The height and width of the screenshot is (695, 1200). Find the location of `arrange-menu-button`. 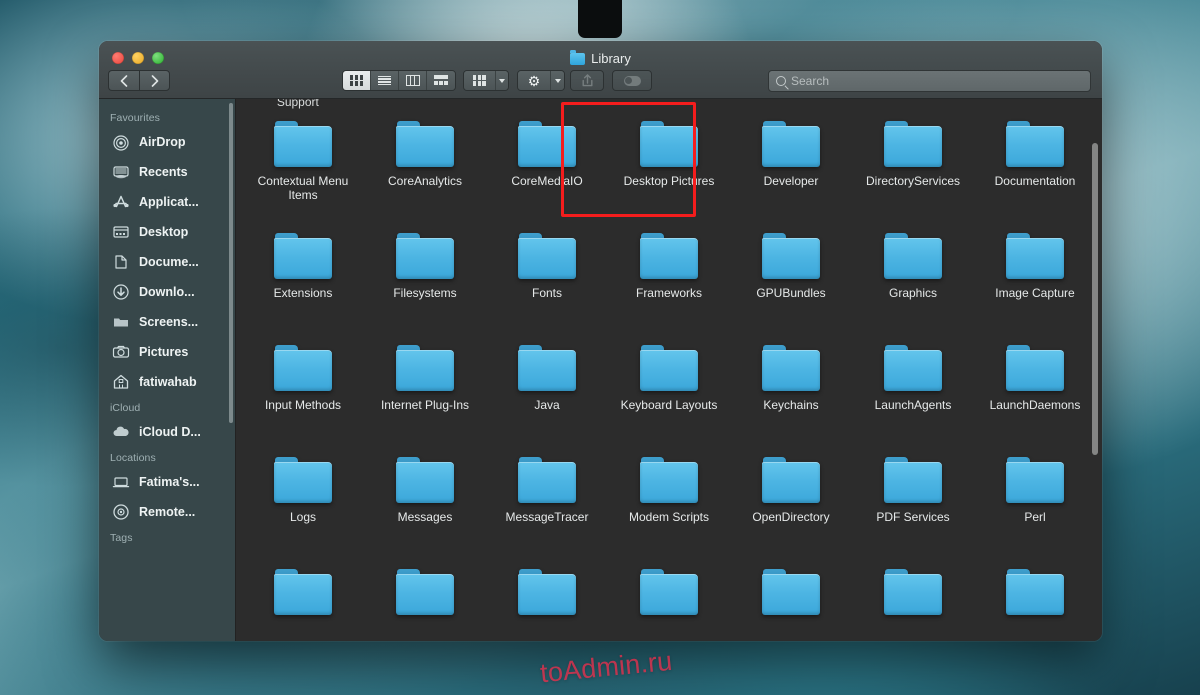

arrange-menu-button is located at coordinates (486, 80).